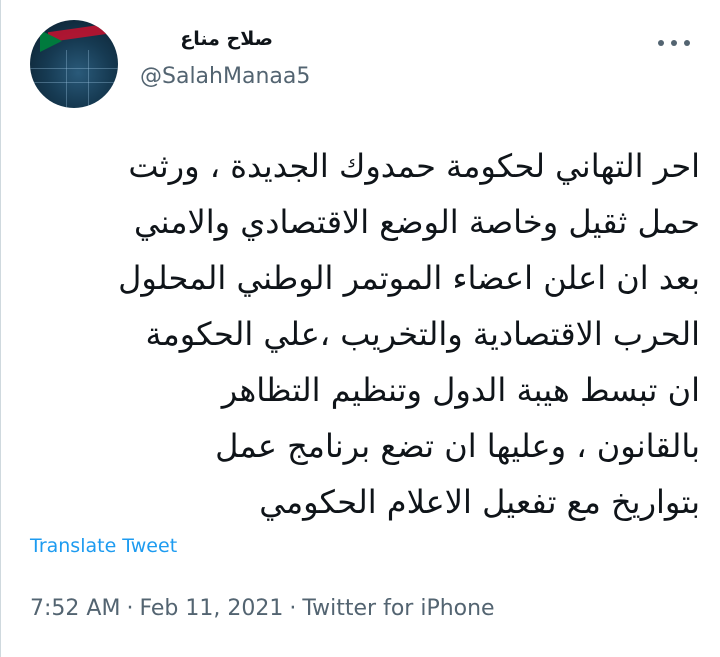 The height and width of the screenshot is (657, 720). I want to click on author-handle: @SalahManaa5, so click(225, 76).